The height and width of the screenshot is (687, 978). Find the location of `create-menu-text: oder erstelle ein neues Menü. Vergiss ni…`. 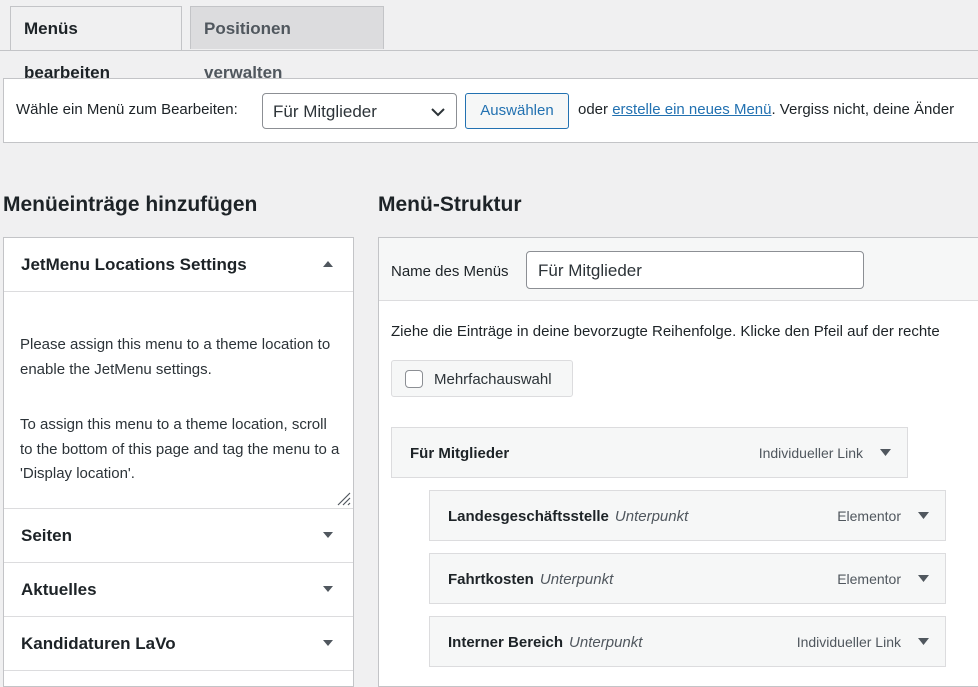

create-menu-text: oder erstelle ein neues Menü. Vergiss ni… is located at coordinates (766, 109).